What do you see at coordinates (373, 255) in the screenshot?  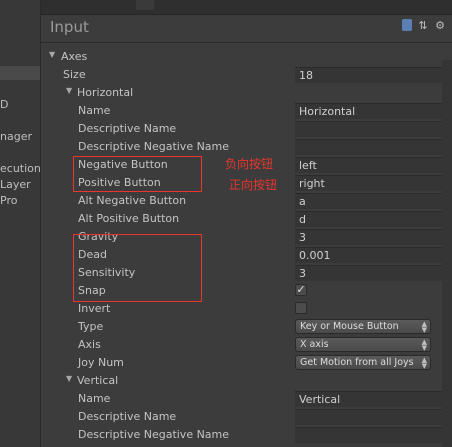 I see `dead-field: 0.001` at bounding box center [373, 255].